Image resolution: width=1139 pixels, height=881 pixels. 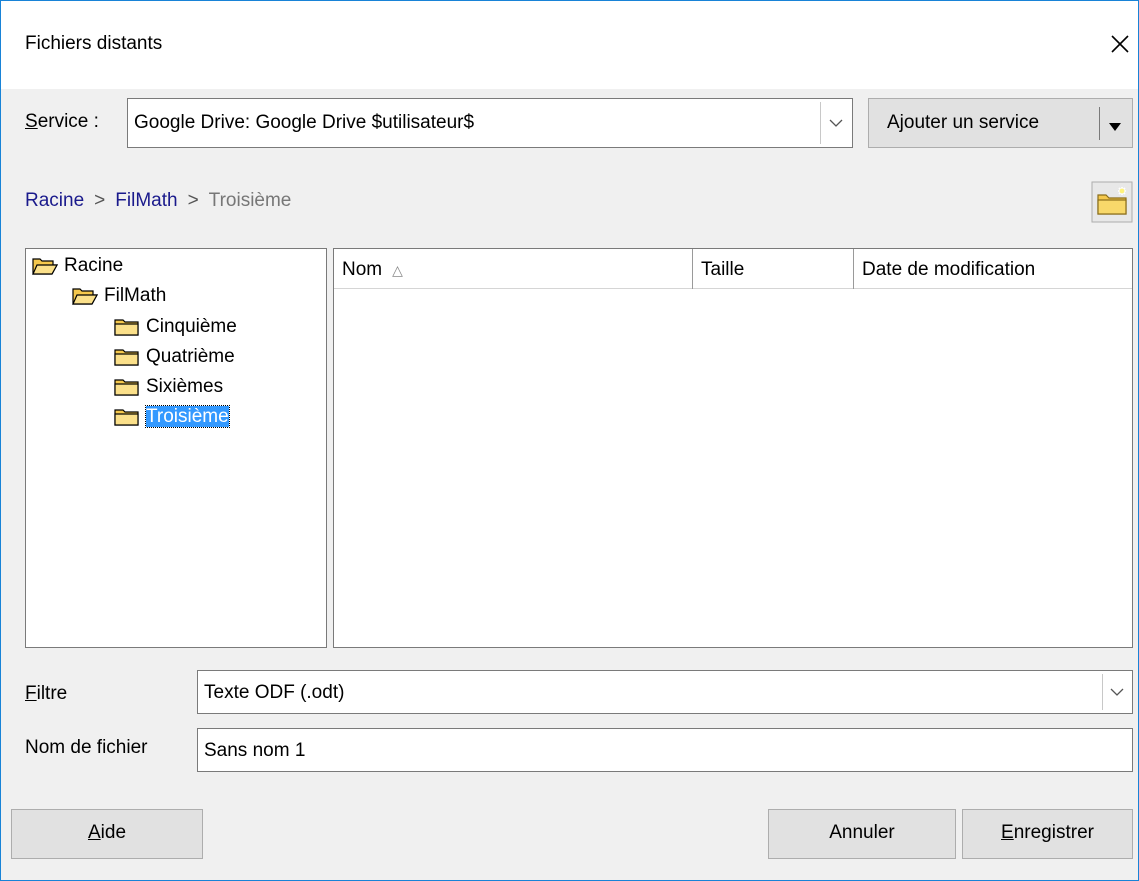 I want to click on close-icon, so click(x=1120, y=44).